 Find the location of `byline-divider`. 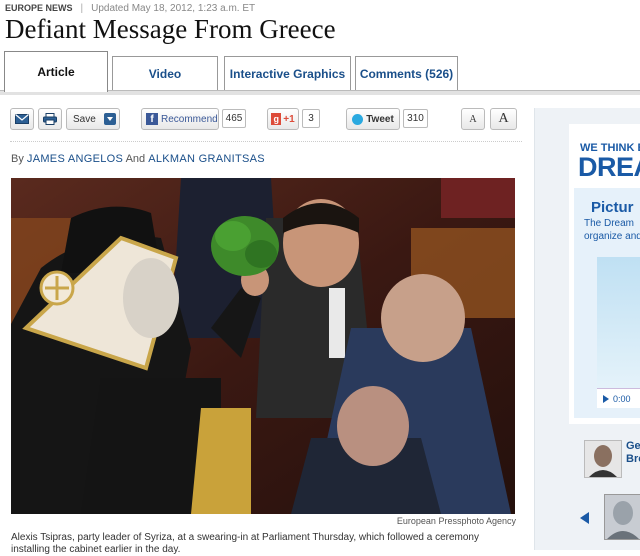

byline-divider is located at coordinates (266, 141).